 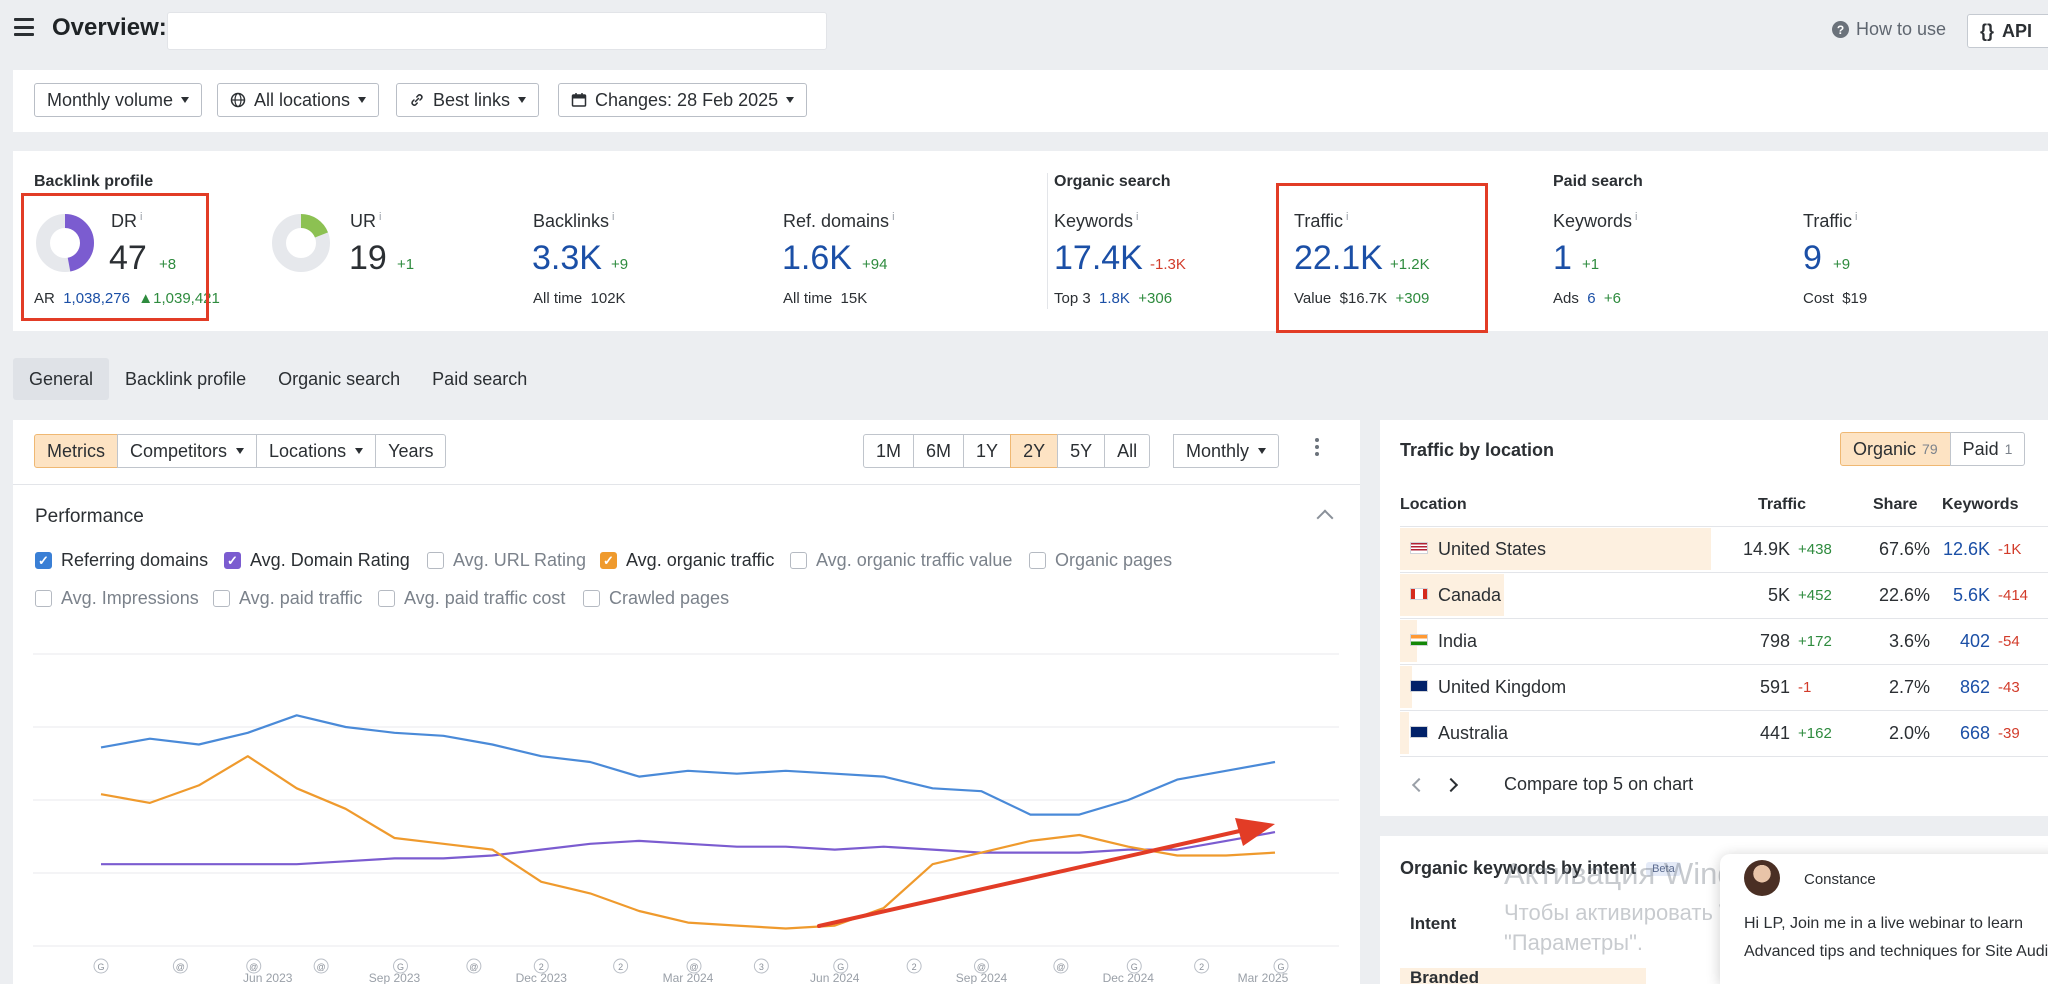 What do you see at coordinates (287, 598) in the screenshot?
I see `checkbox-avg-paid-traffic: Avg. paid traffic` at bounding box center [287, 598].